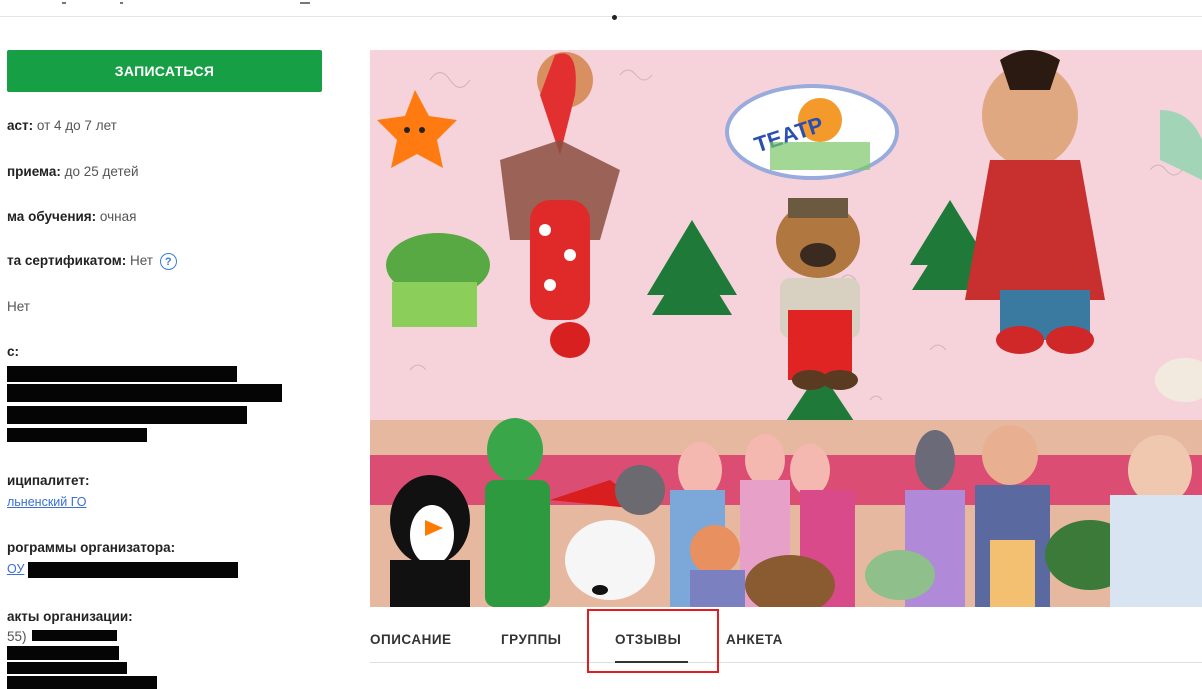  I want to click on tab-reviews: ОТЗЫВЫ, so click(648, 639).